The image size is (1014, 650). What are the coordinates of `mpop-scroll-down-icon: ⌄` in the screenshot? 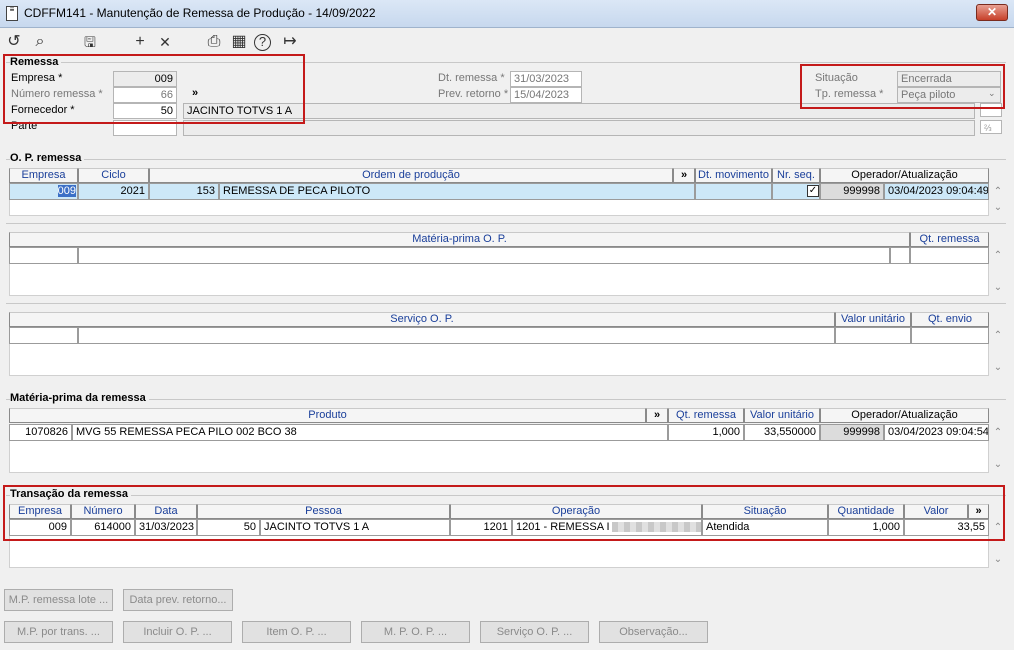 It's located at (998, 287).